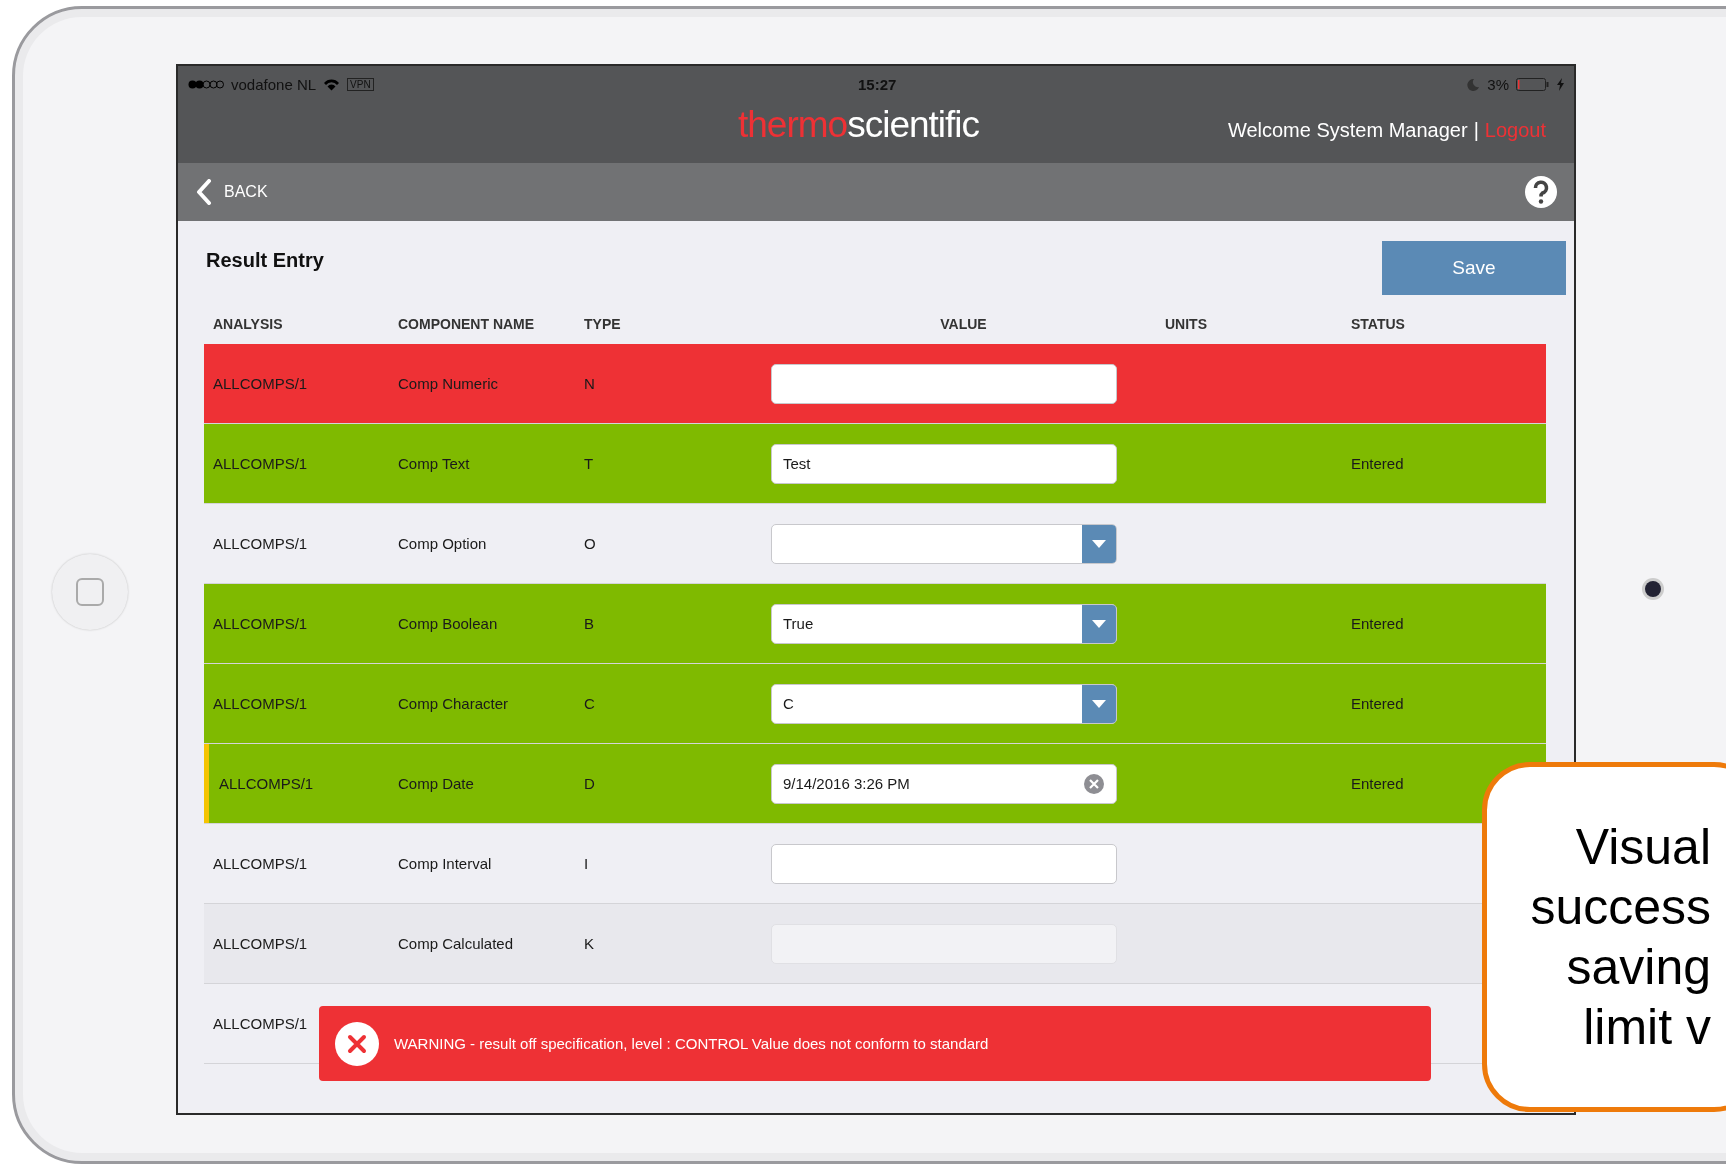 This screenshot has height=1171, width=1726. I want to click on callout-text: Visual, so click(1643, 847).